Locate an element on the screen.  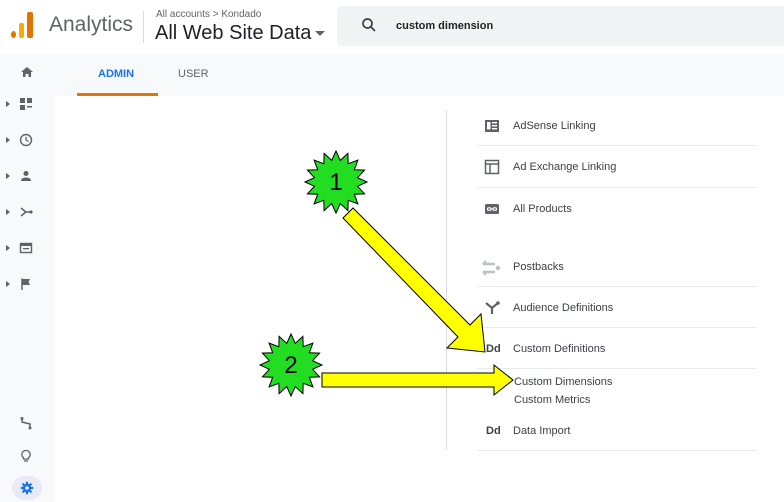
badge-1-number: 1 is located at coordinates (335, 182).